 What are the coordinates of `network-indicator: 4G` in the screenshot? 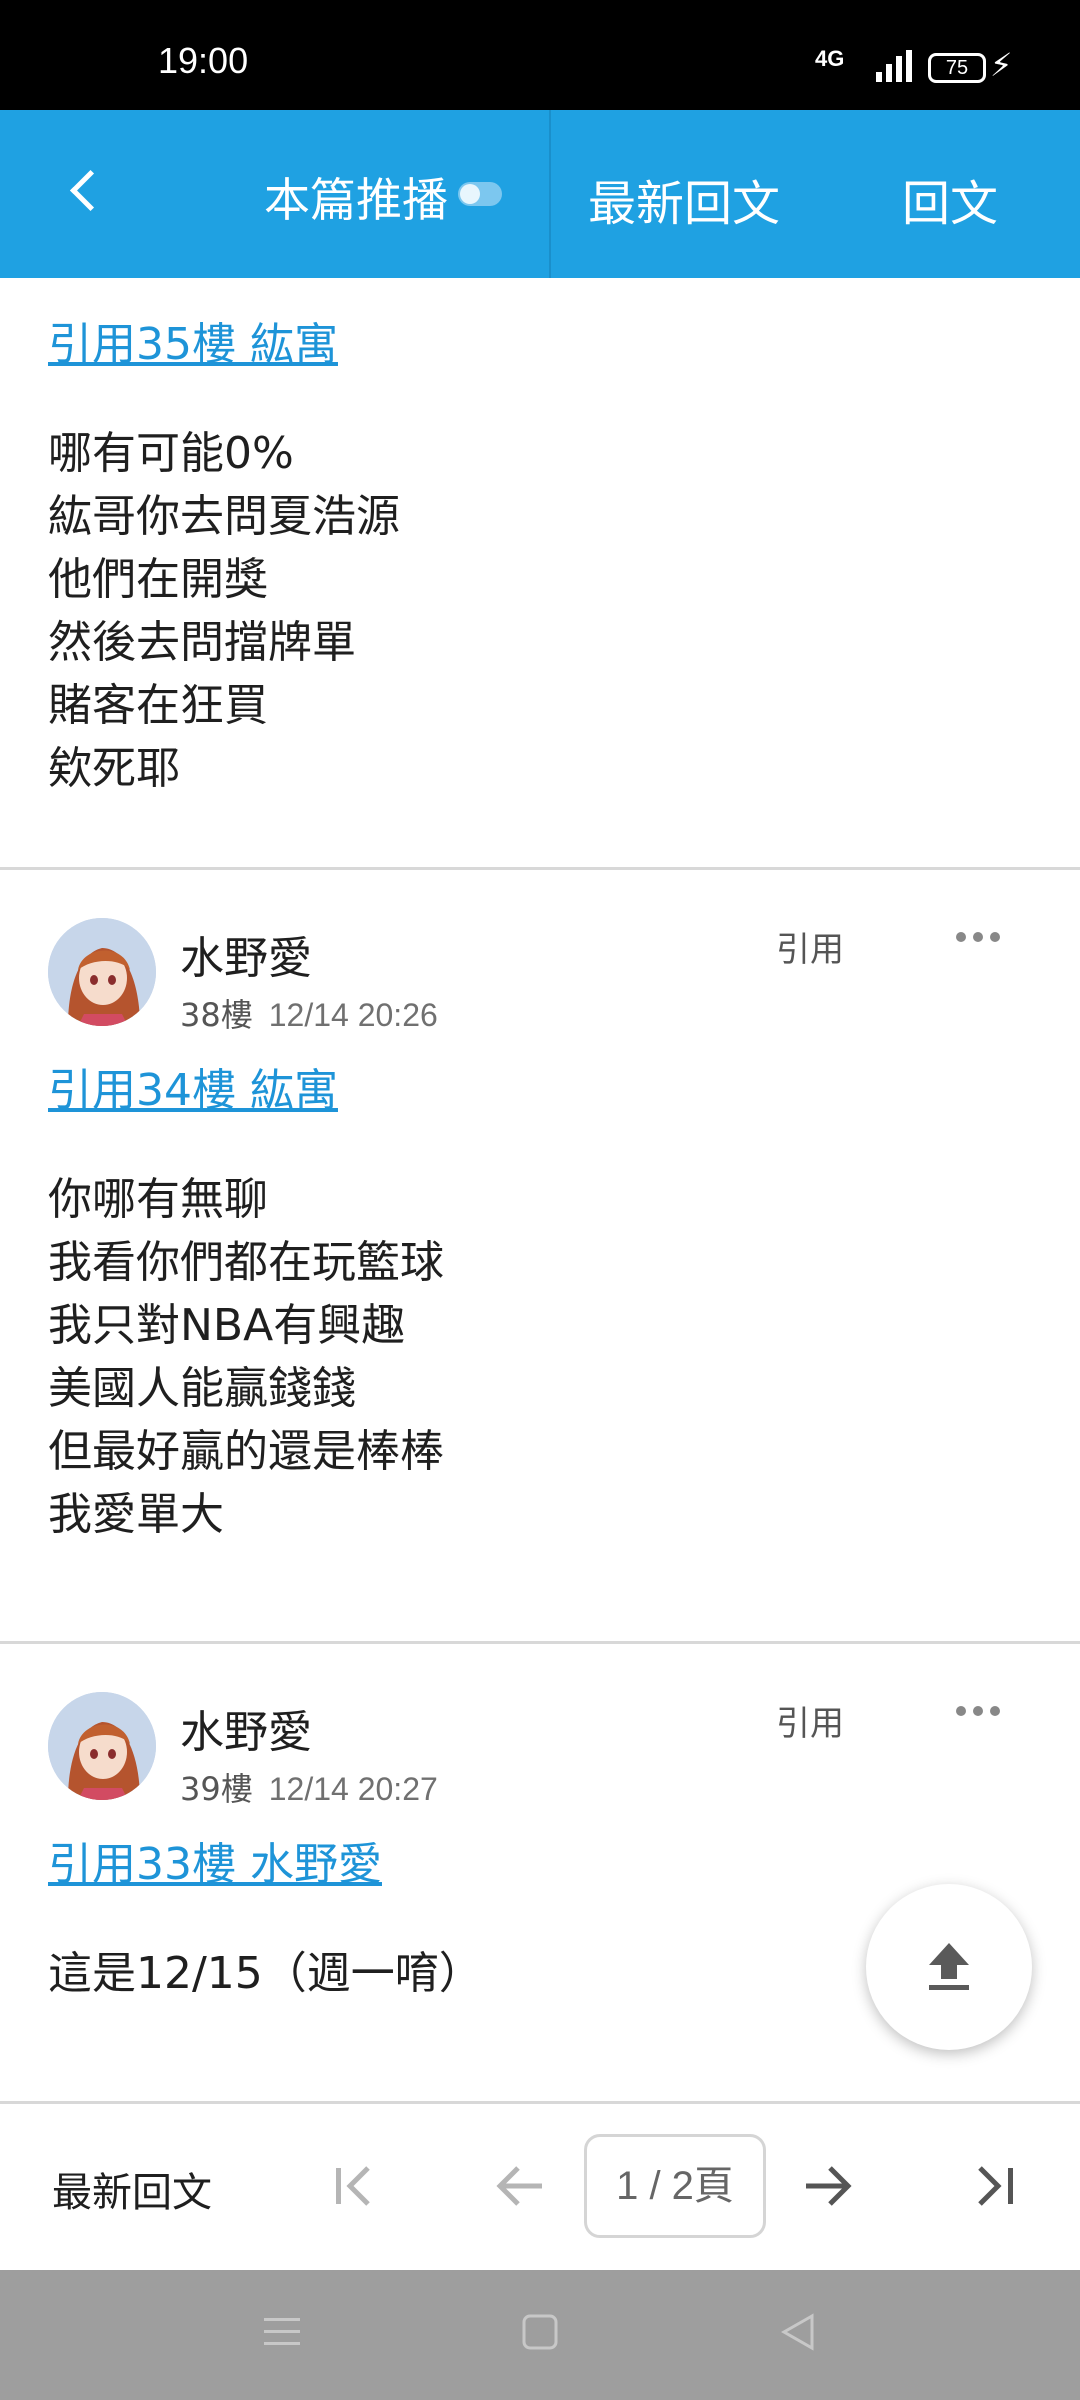 It's located at (830, 58).